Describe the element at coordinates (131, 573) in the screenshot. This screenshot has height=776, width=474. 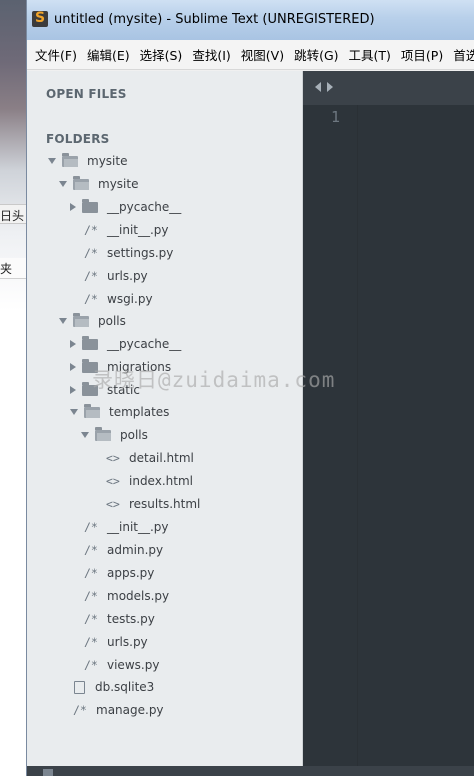
I see `tree-item-label: apps.py` at that location.